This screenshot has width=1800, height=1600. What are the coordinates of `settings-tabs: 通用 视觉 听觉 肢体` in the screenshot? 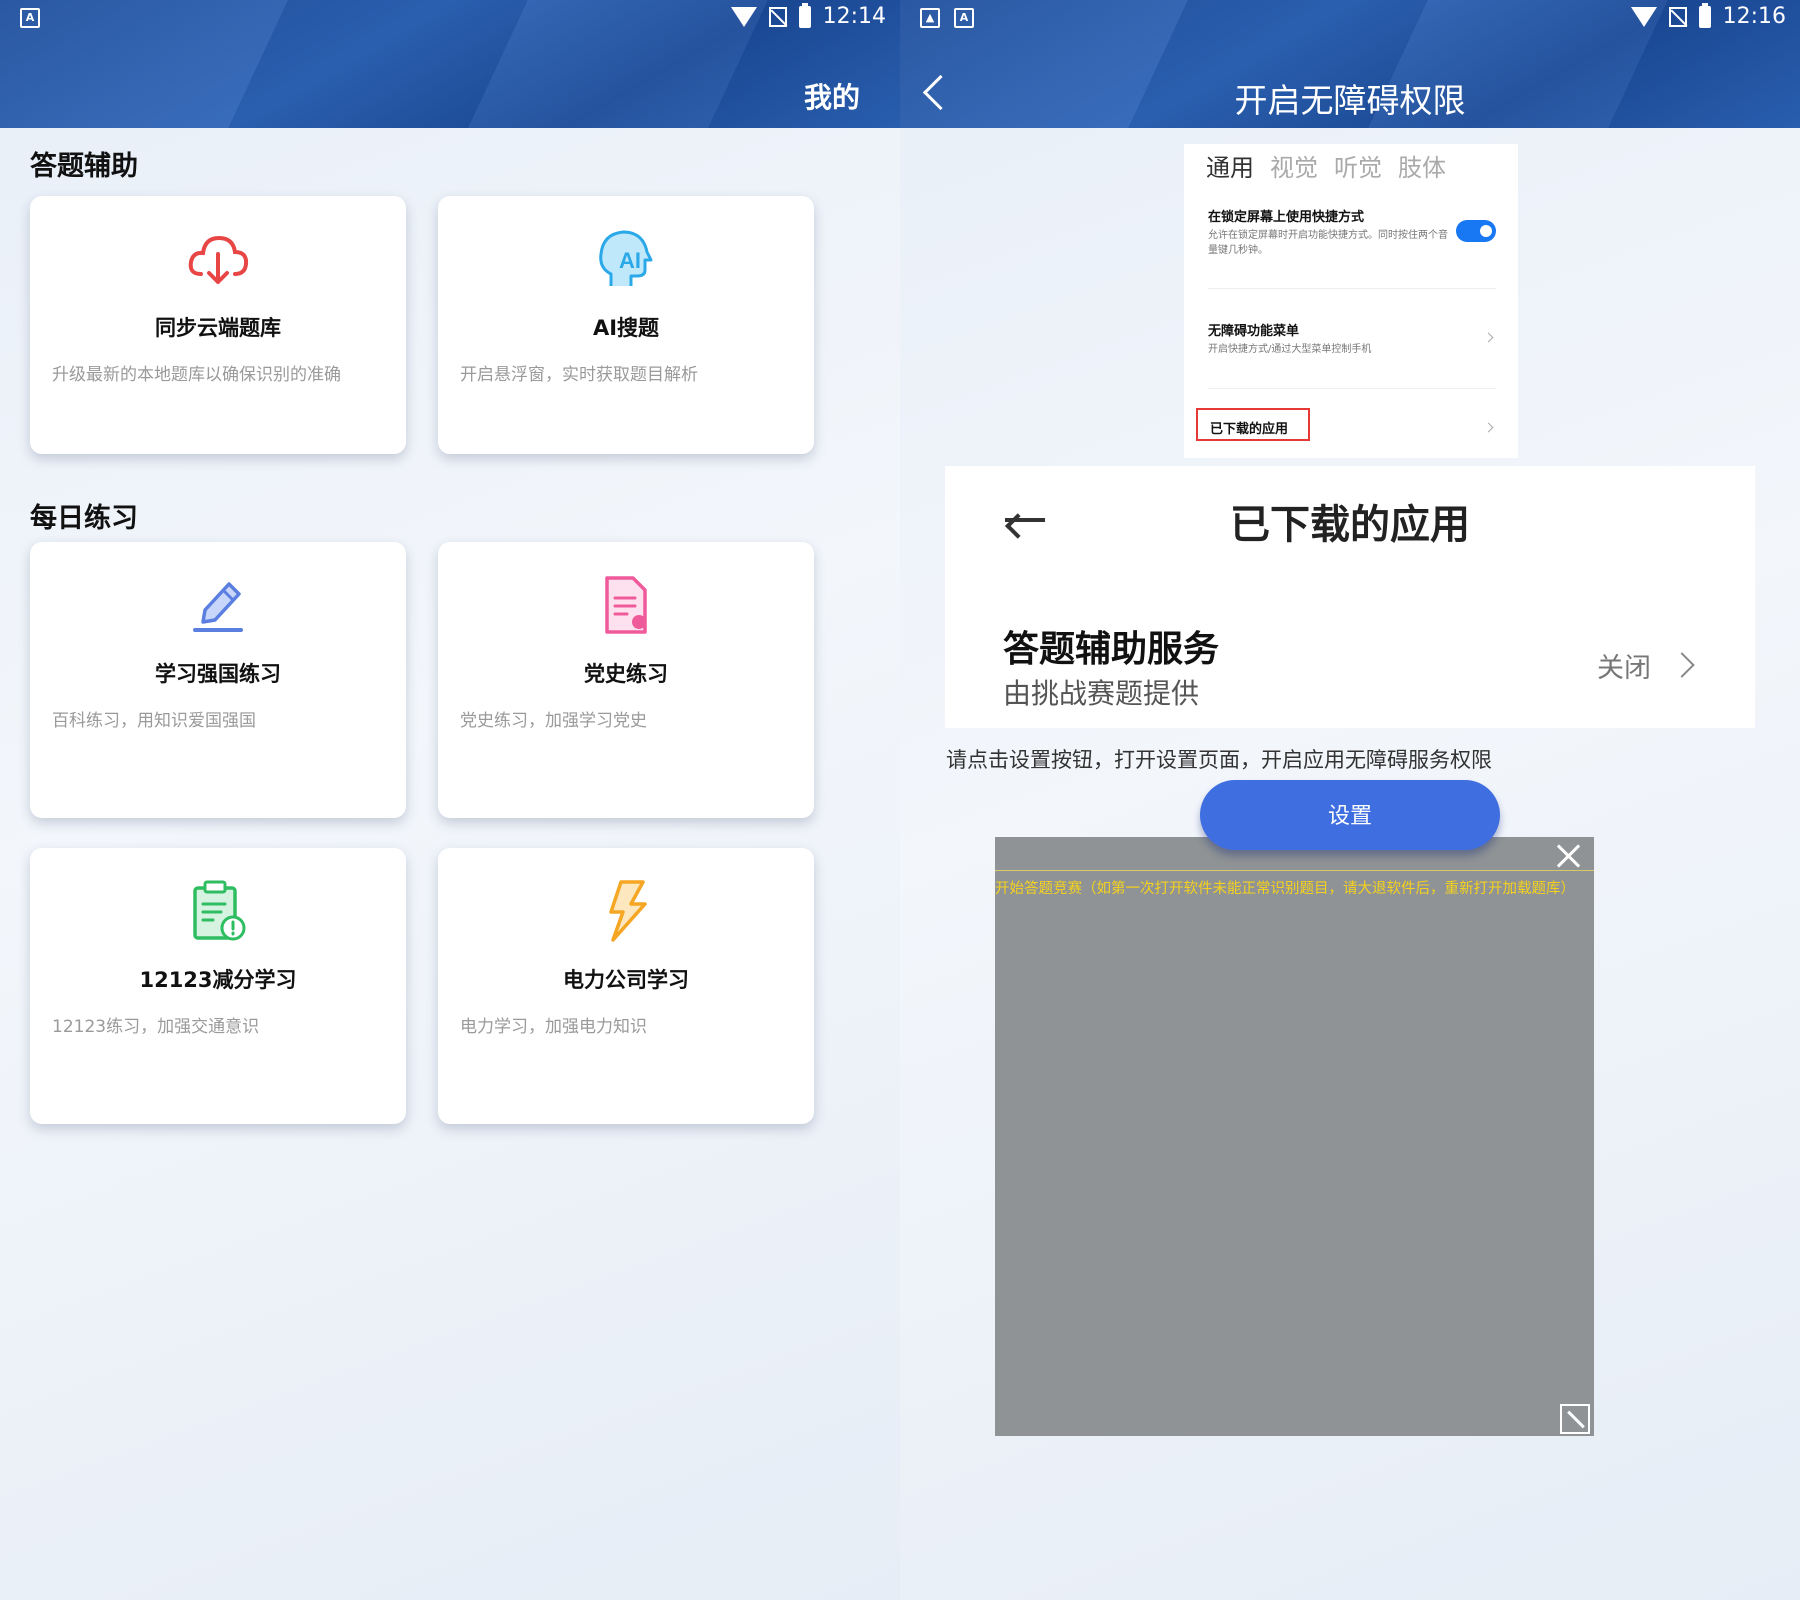 It's located at (1326, 165).